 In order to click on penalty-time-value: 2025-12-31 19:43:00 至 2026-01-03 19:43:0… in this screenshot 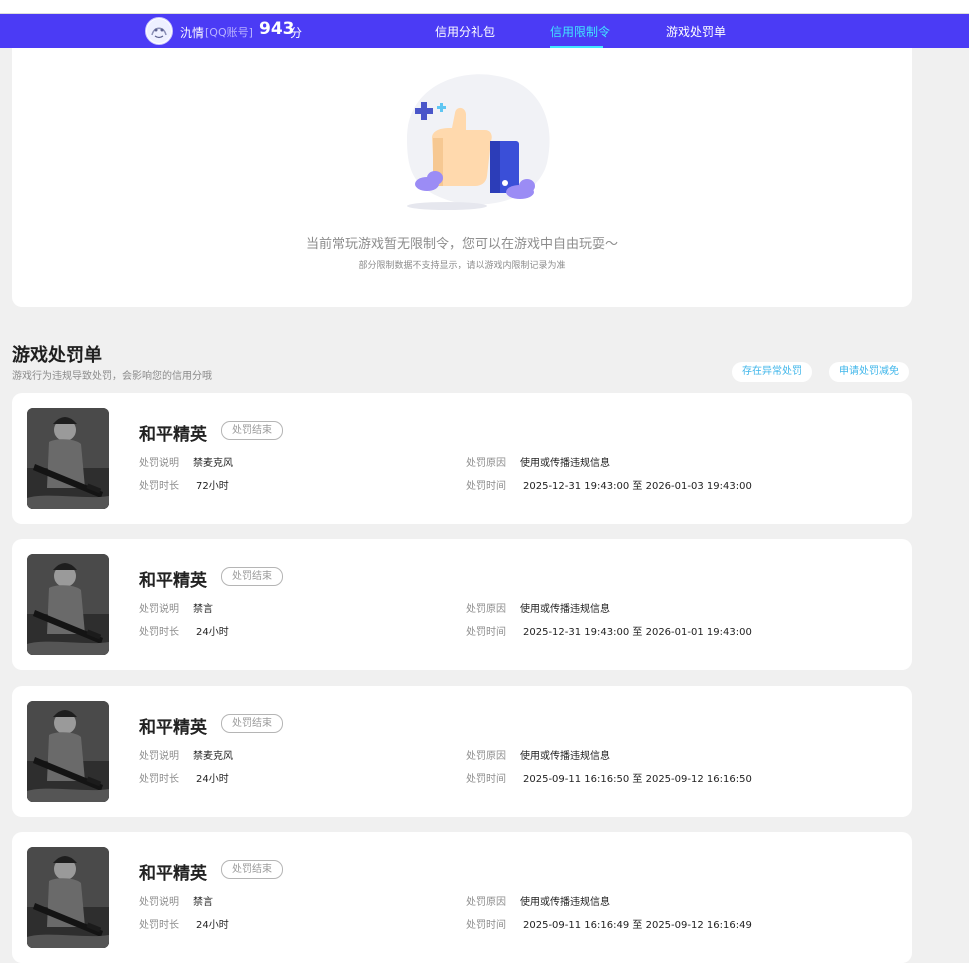, I will do `click(637, 484)`.